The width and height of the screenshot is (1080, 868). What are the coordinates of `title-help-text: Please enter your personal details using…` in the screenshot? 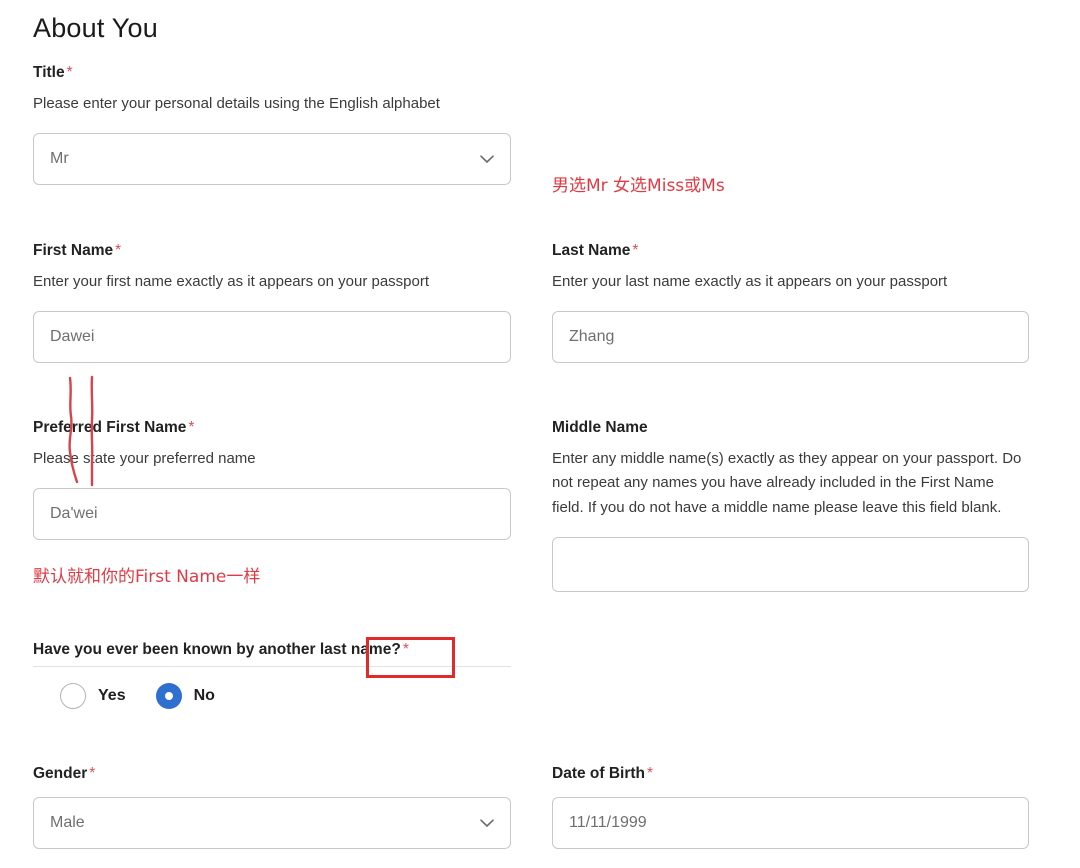 It's located at (236, 104).